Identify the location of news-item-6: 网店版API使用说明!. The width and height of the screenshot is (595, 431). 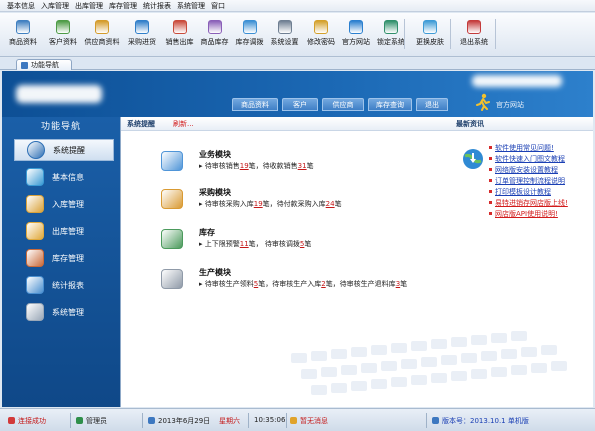
(541, 214).